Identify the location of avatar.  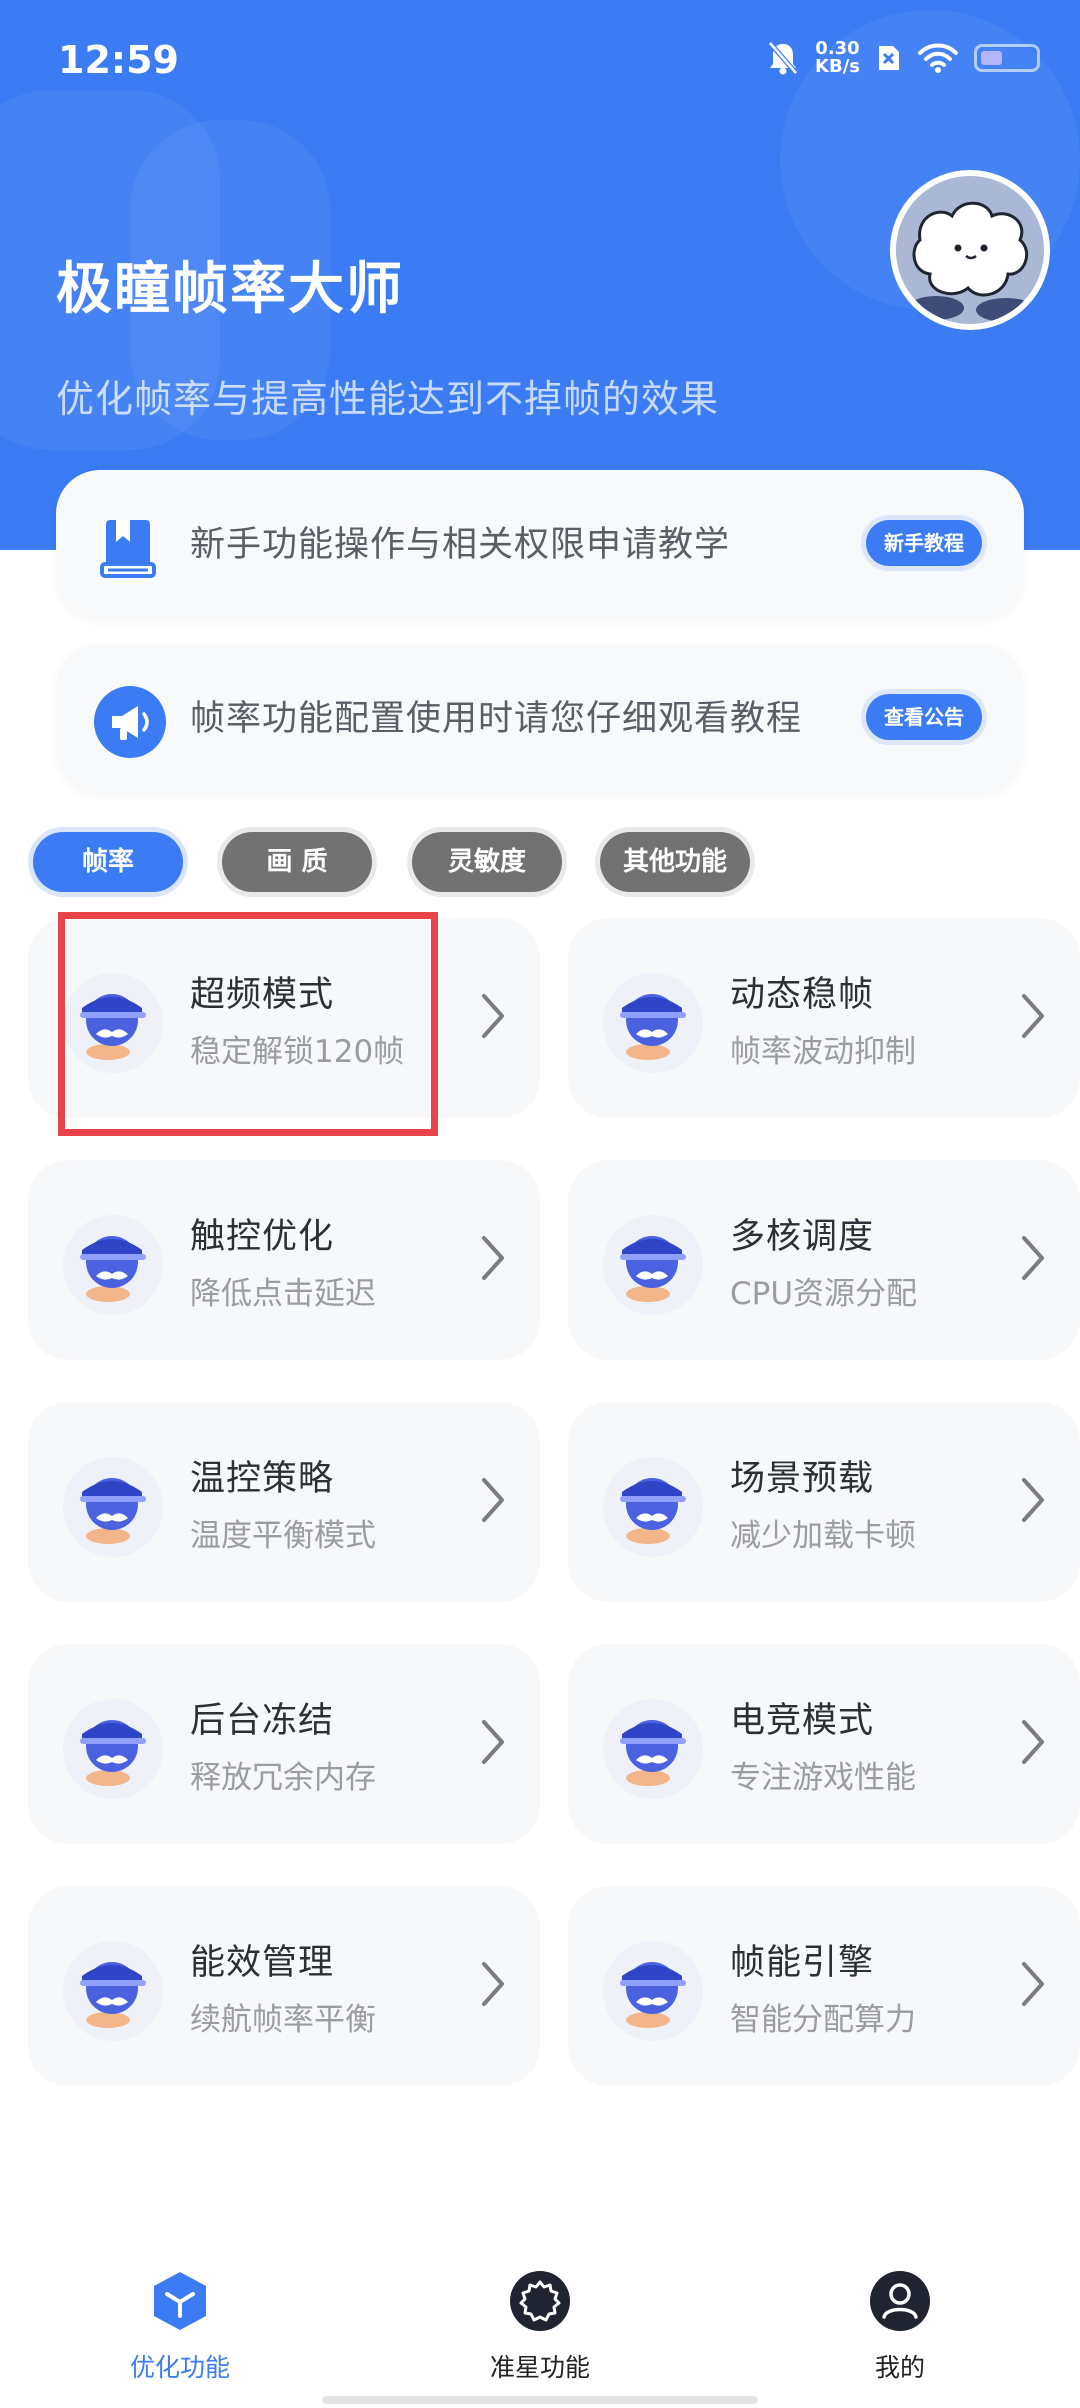
(970, 250).